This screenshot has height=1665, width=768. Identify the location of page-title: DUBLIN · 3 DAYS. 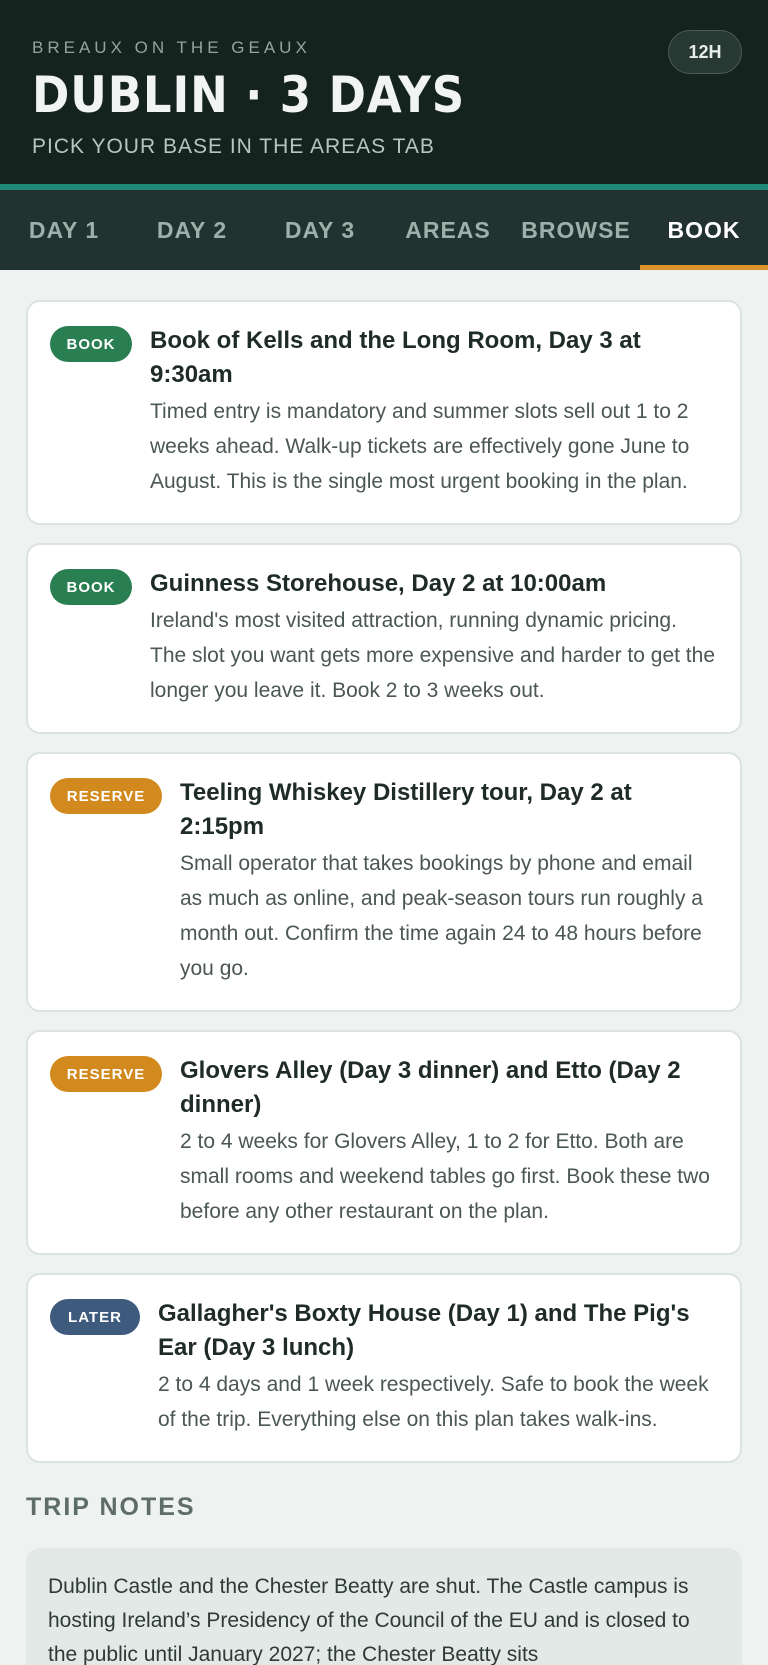
(249, 95).